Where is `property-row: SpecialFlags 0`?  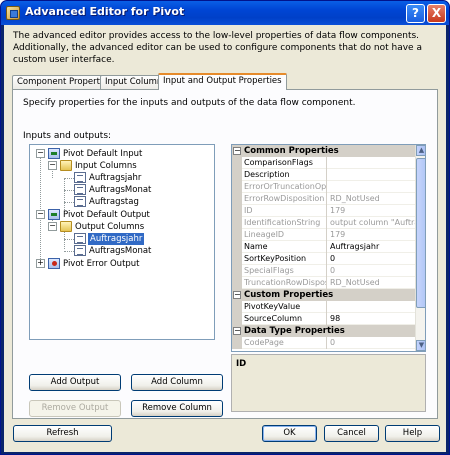 property-row: SpecialFlags 0 is located at coordinates (323, 271).